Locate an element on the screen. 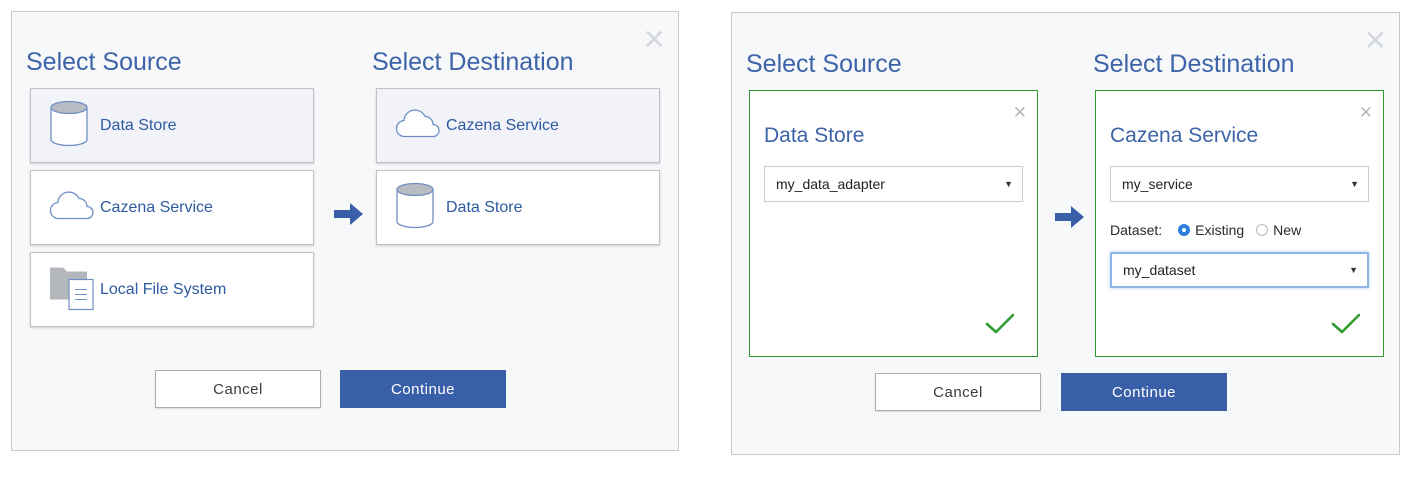 This screenshot has height=479, width=1411. radio-existing-label: Existing is located at coordinates (1220, 230).